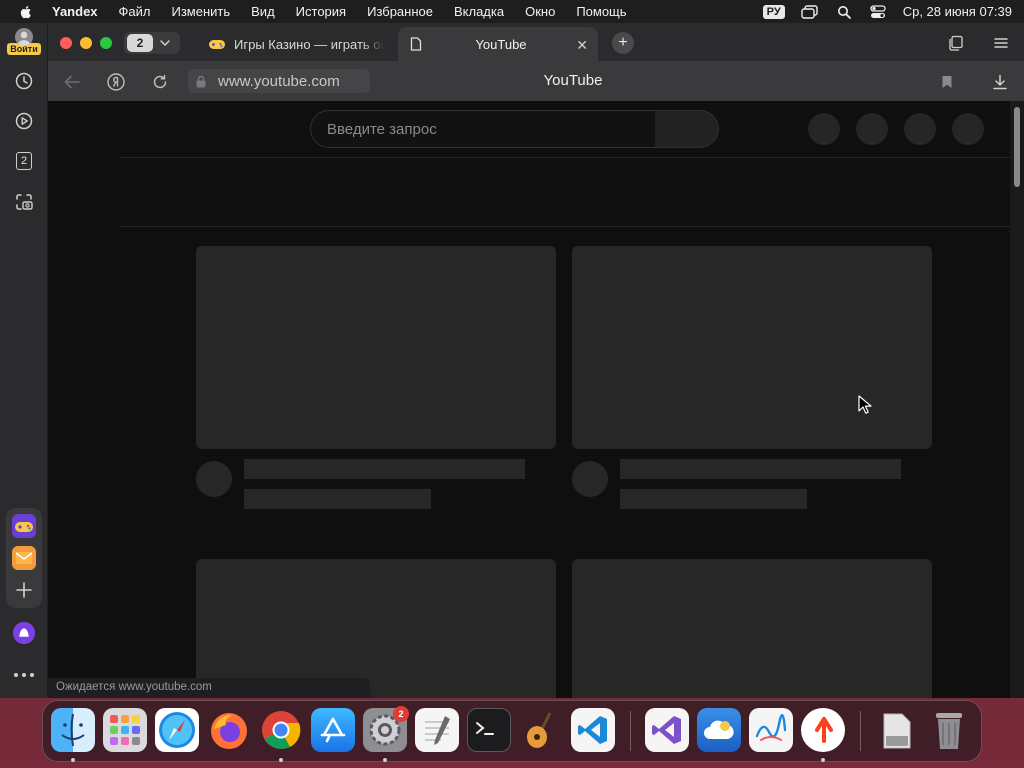 This screenshot has height=768, width=1024. Describe the element at coordinates (601, 11) in the screenshot. I see `menu-help: Помощь` at that location.